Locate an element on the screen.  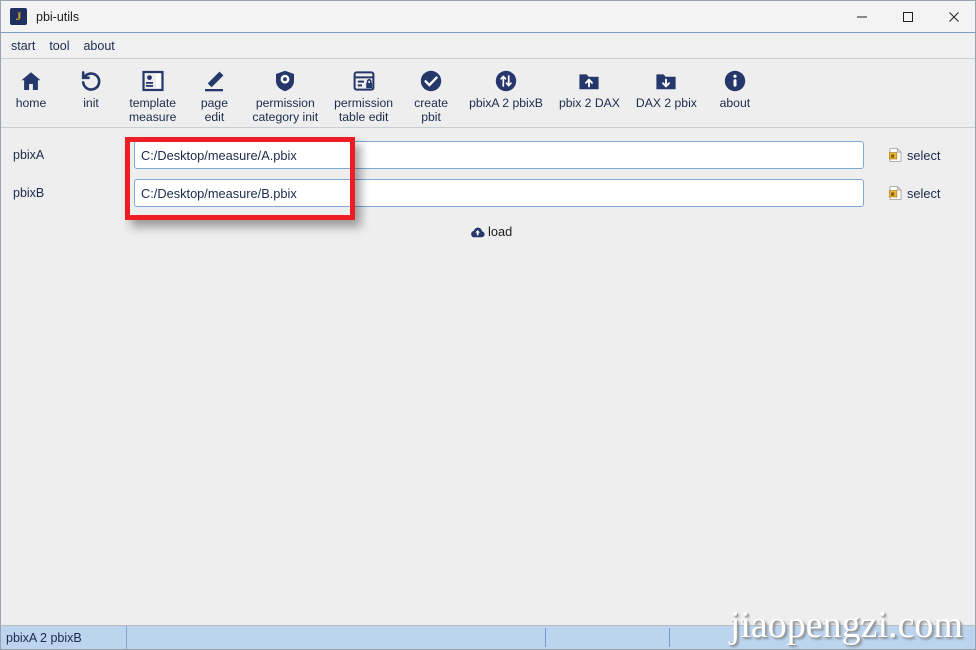
form-row-pbixb: pbixB select is located at coordinates (488, 193).